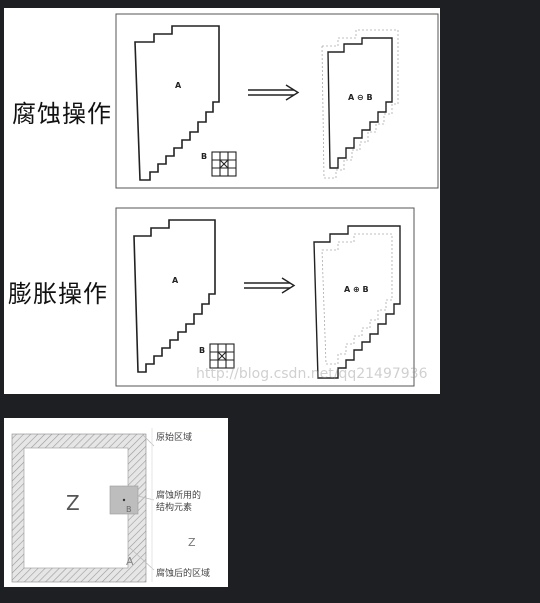  Describe the element at coordinates (73, 503) in the screenshot. I see `big-z-label: Z` at that location.